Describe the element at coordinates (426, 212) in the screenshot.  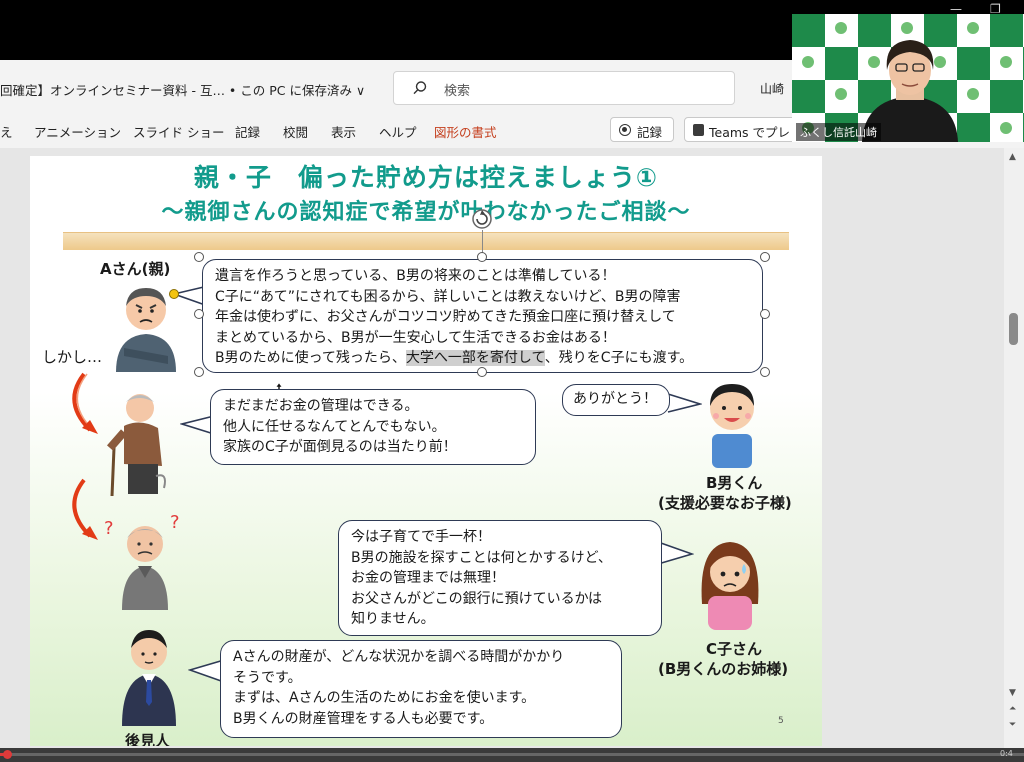
I see `slide-subtitle: ～親御さんの認知症で希望が叶わなかったご相談～` at that location.